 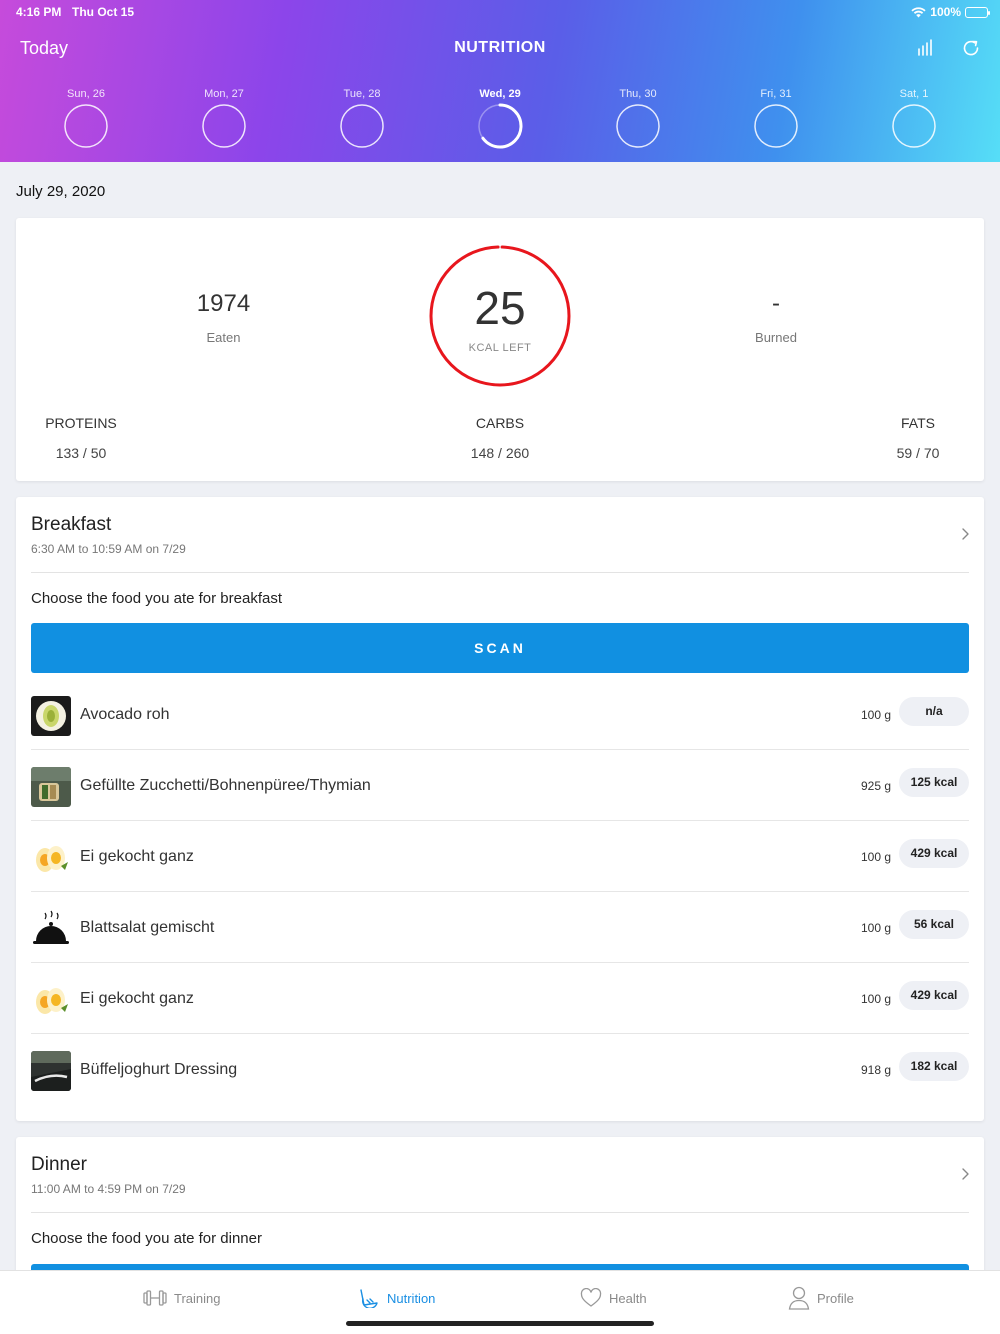 I want to click on meal-time-range: 6:30 AM to 10:59 AM on 7/29, so click(x=108, y=549).